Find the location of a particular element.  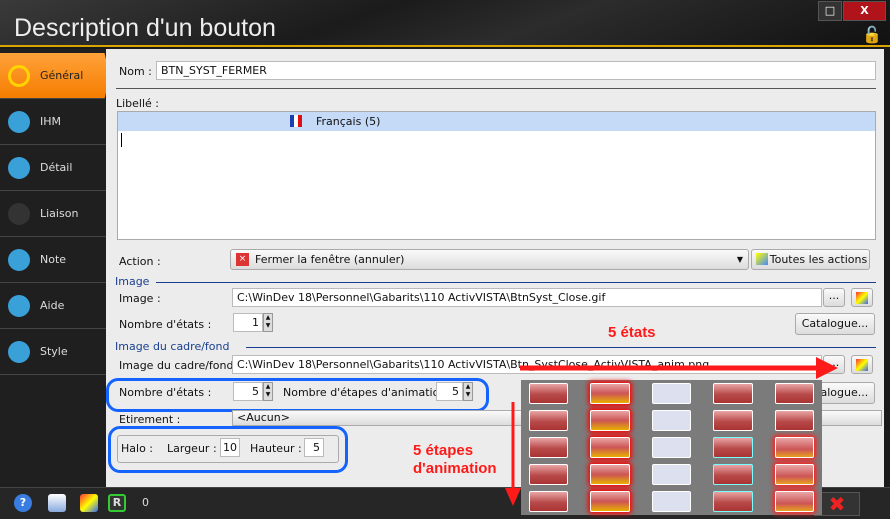

horizontal-arrow-head is located at coordinates (827, 368).